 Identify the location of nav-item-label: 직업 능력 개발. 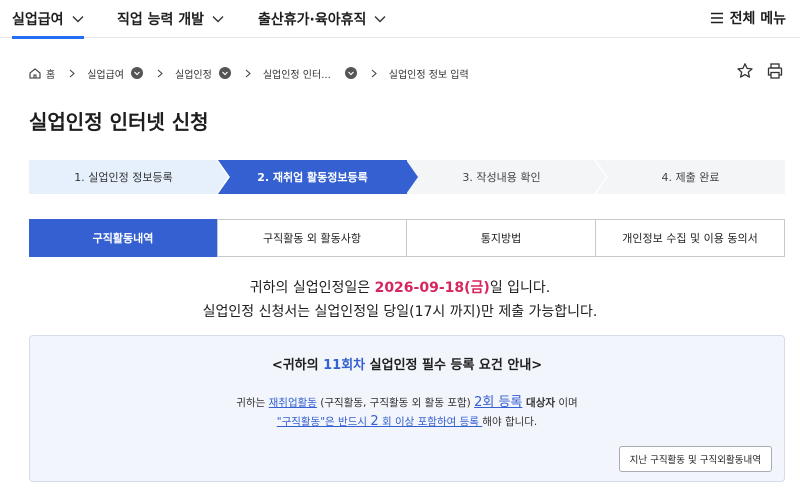
(161, 20).